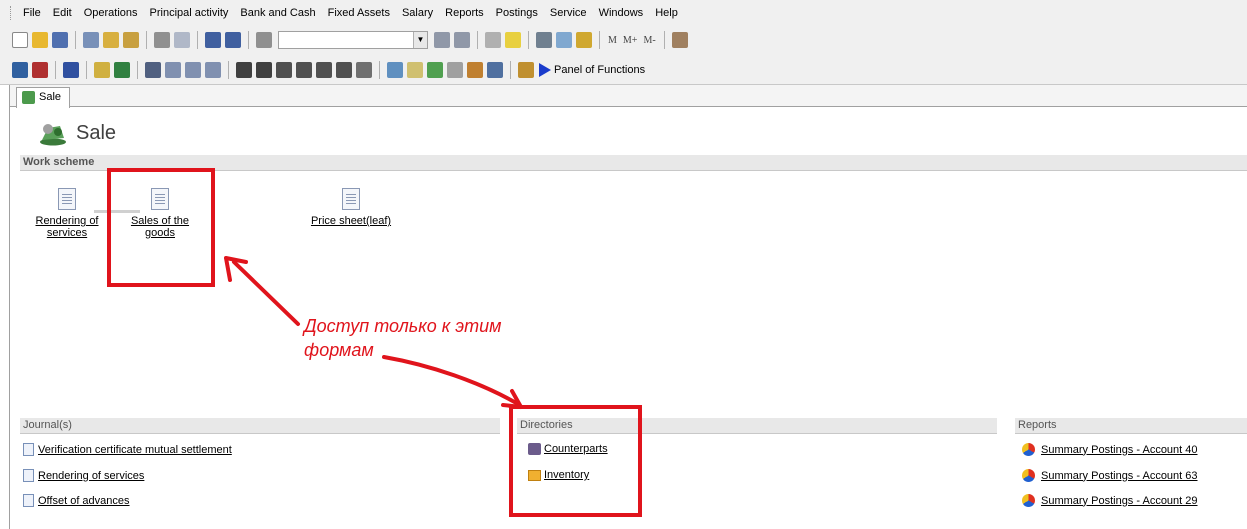 Image resolution: width=1247 pixels, height=529 pixels. Describe the element at coordinates (544, 40) in the screenshot. I see `calculator-icon` at that location.